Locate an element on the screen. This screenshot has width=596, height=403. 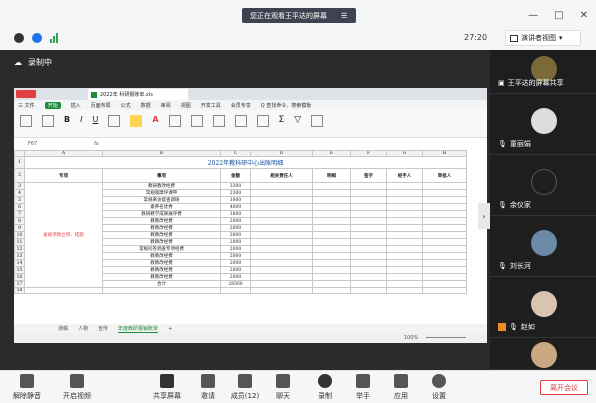
file-tab: 2022年 科研报账单.xls is located at coordinates (138, 94).